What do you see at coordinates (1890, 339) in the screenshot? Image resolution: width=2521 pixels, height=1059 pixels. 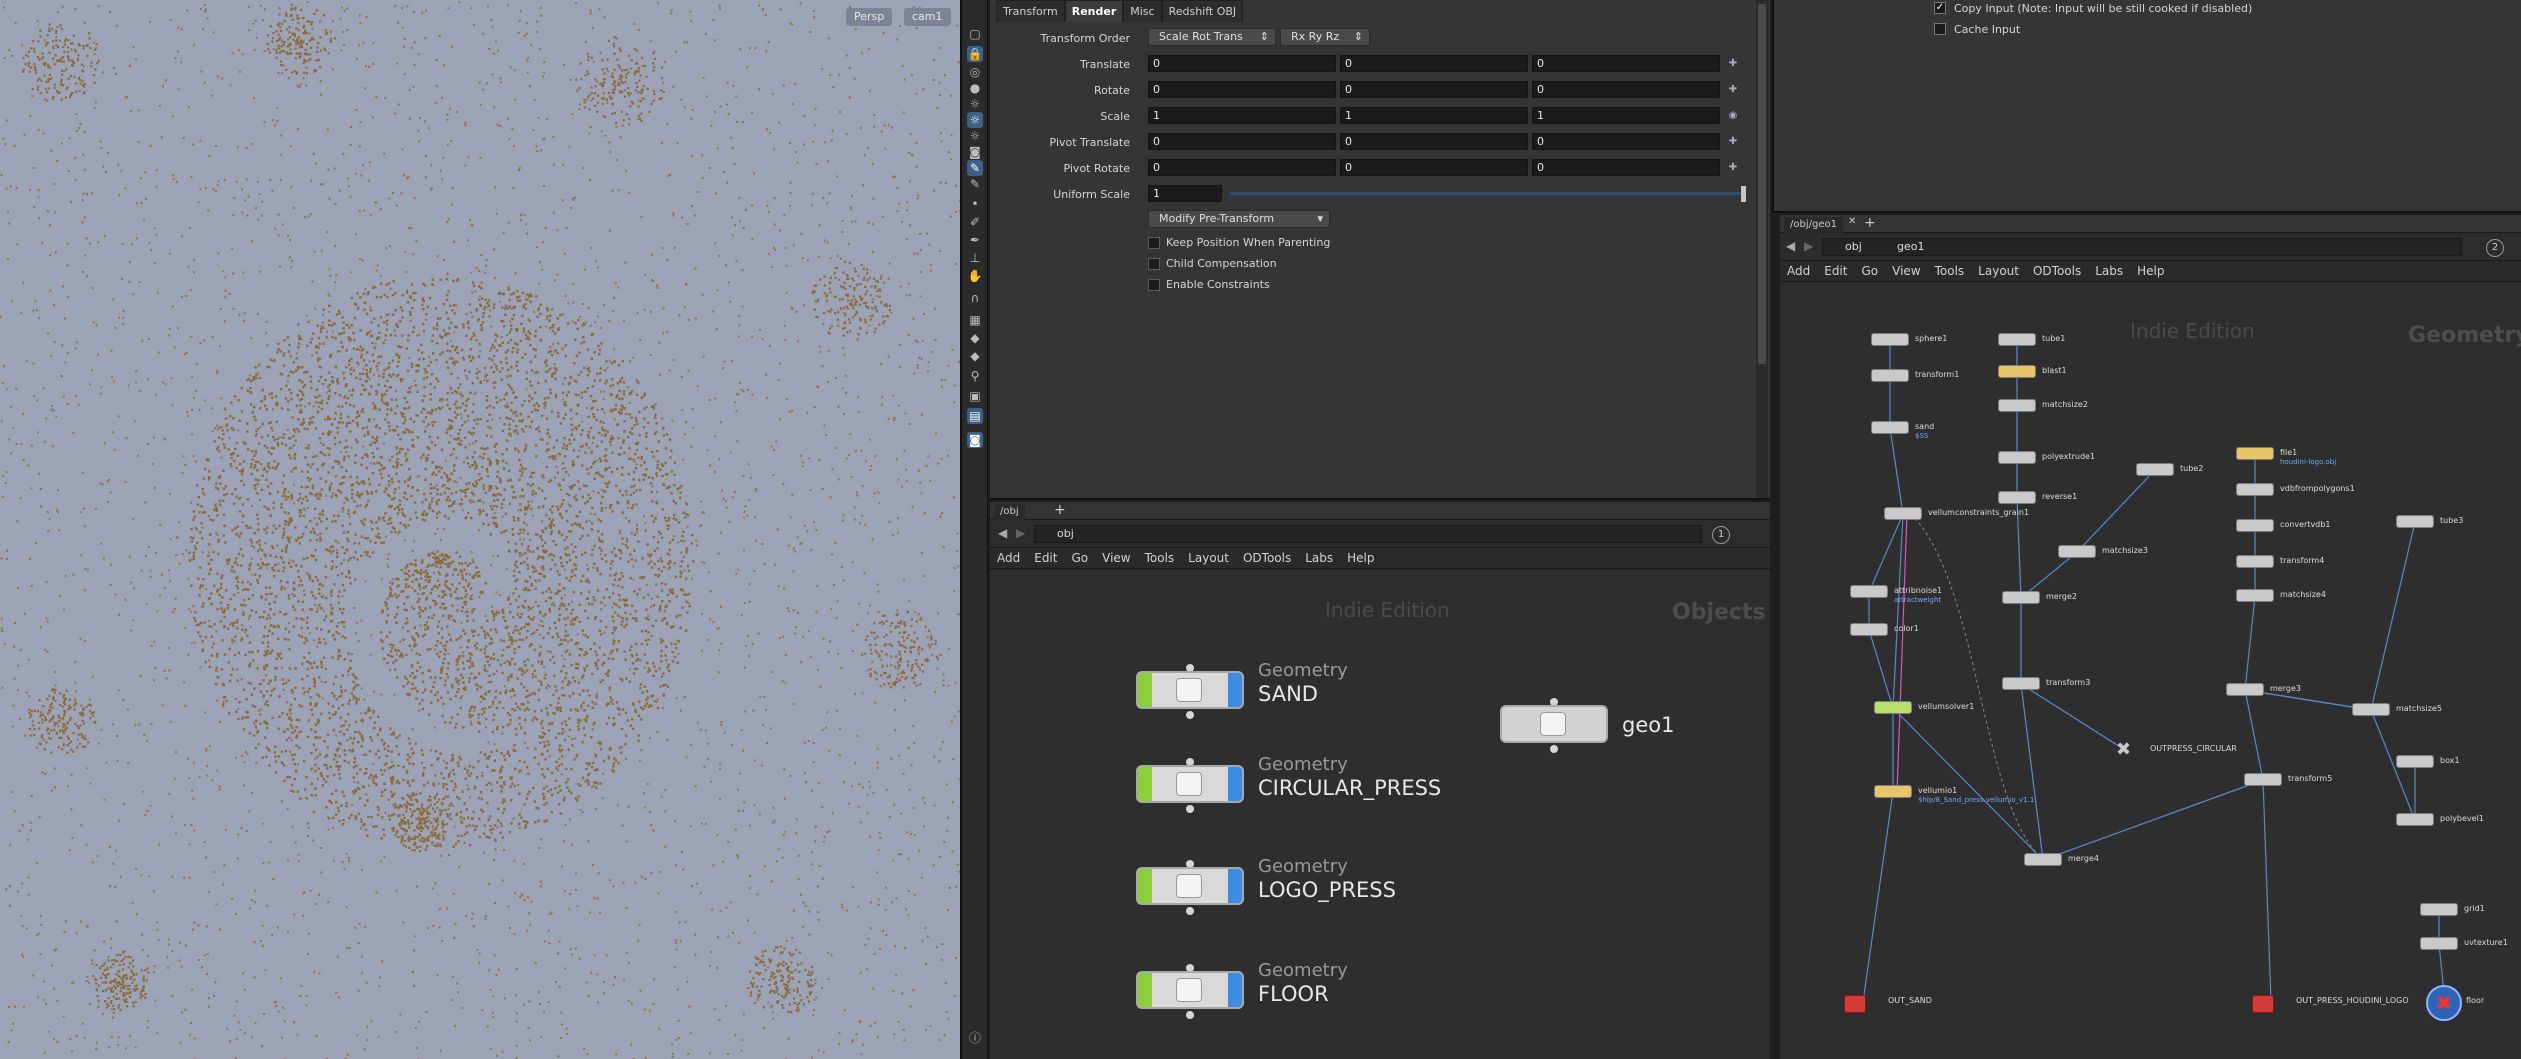 I see `node-sphere1` at bounding box center [1890, 339].